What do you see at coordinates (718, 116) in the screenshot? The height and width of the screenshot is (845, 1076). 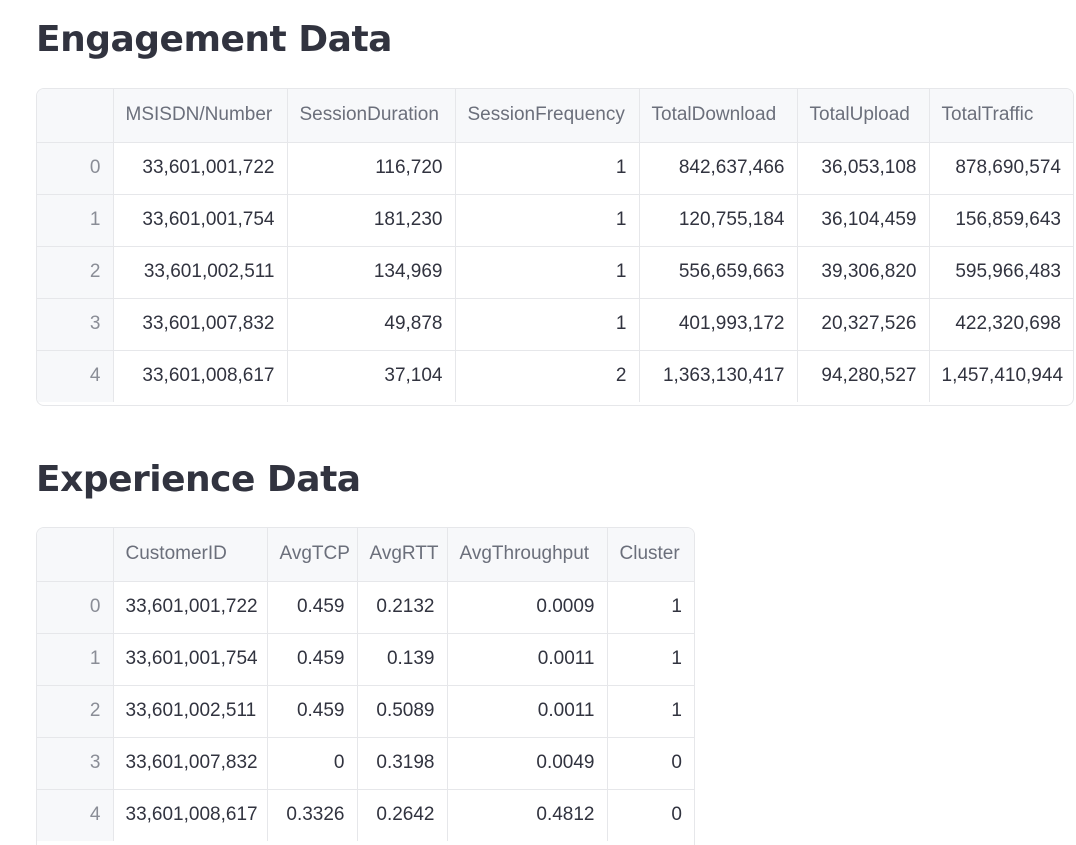 I see `column-header-total-download: TotalDownload` at bounding box center [718, 116].